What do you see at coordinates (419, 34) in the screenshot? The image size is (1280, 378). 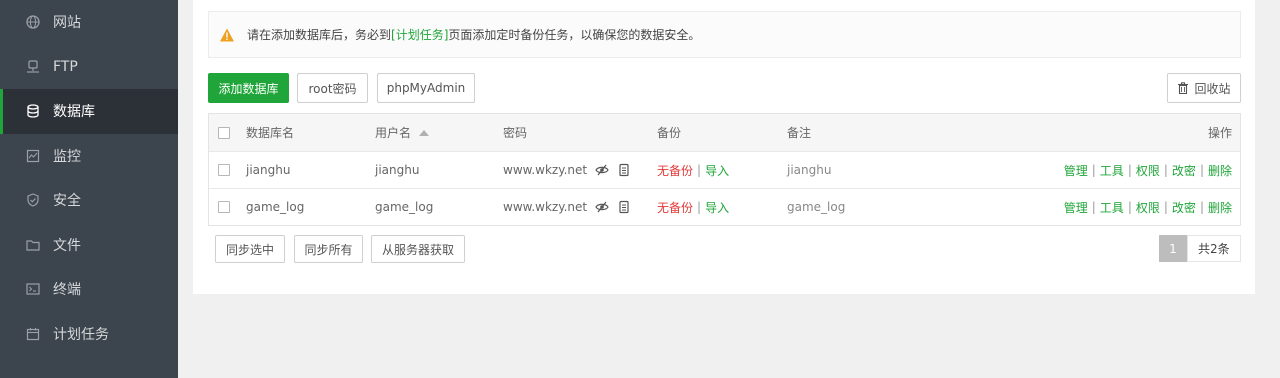 I see `cron-task-link: [计划任务]` at bounding box center [419, 34].